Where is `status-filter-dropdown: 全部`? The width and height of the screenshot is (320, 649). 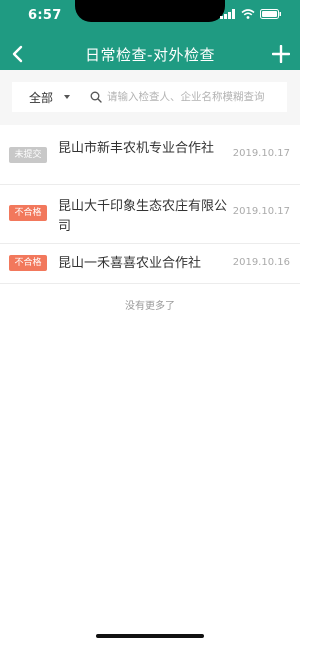 status-filter-dropdown: 全部 is located at coordinates (48, 97).